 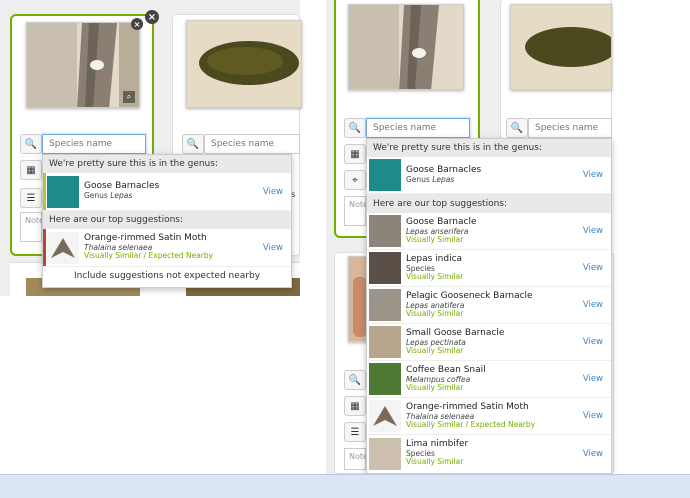 I want to click on shell-thumb, so click(x=385, y=453).